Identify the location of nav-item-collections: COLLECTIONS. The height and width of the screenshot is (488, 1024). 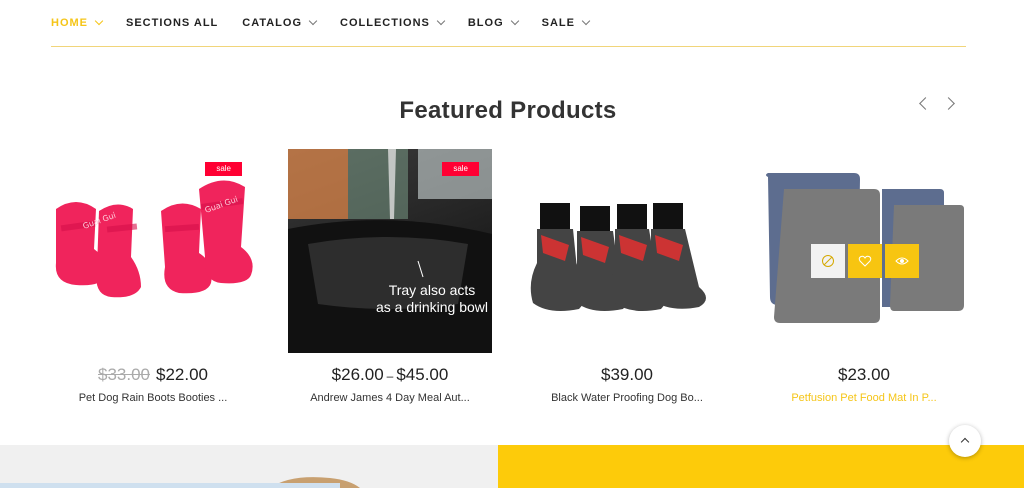
(393, 23).